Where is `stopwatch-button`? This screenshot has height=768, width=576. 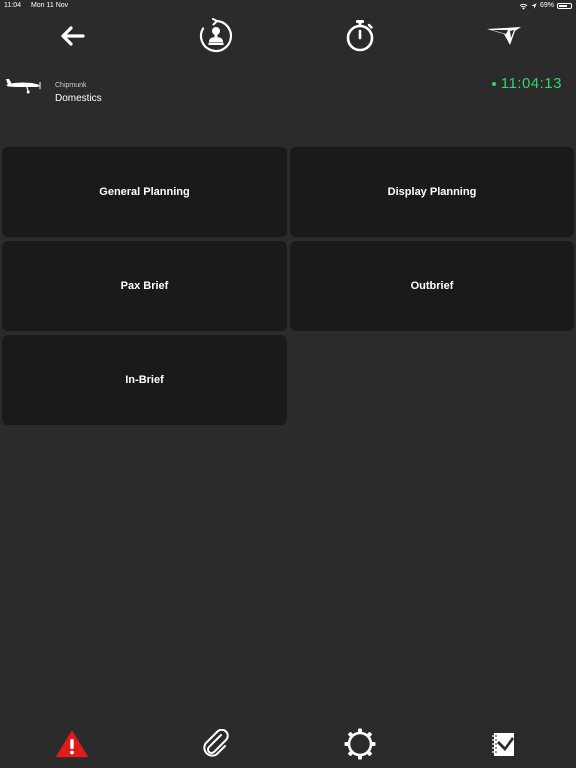 stopwatch-button is located at coordinates (360, 36).